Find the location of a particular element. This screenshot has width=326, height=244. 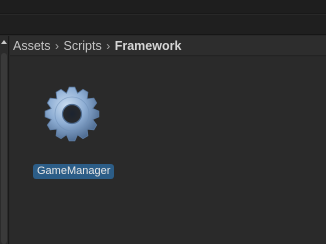

project-toolbar is located at coordinates (163, 25).